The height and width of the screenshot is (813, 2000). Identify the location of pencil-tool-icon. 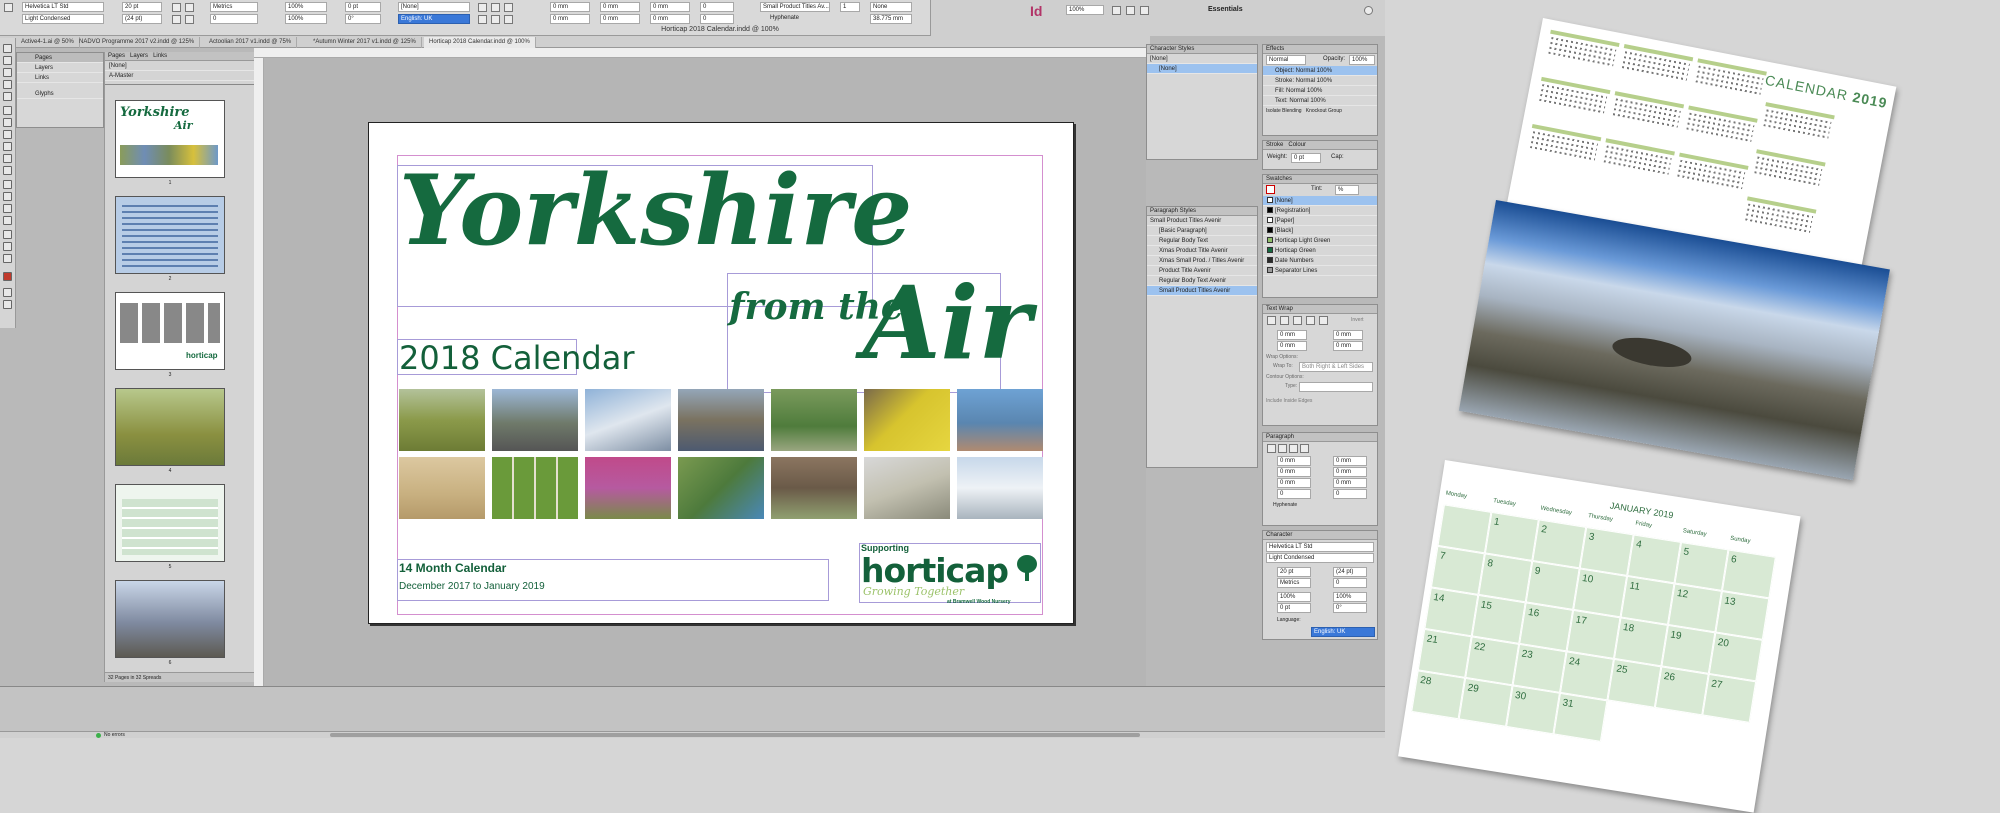
(7, 146).